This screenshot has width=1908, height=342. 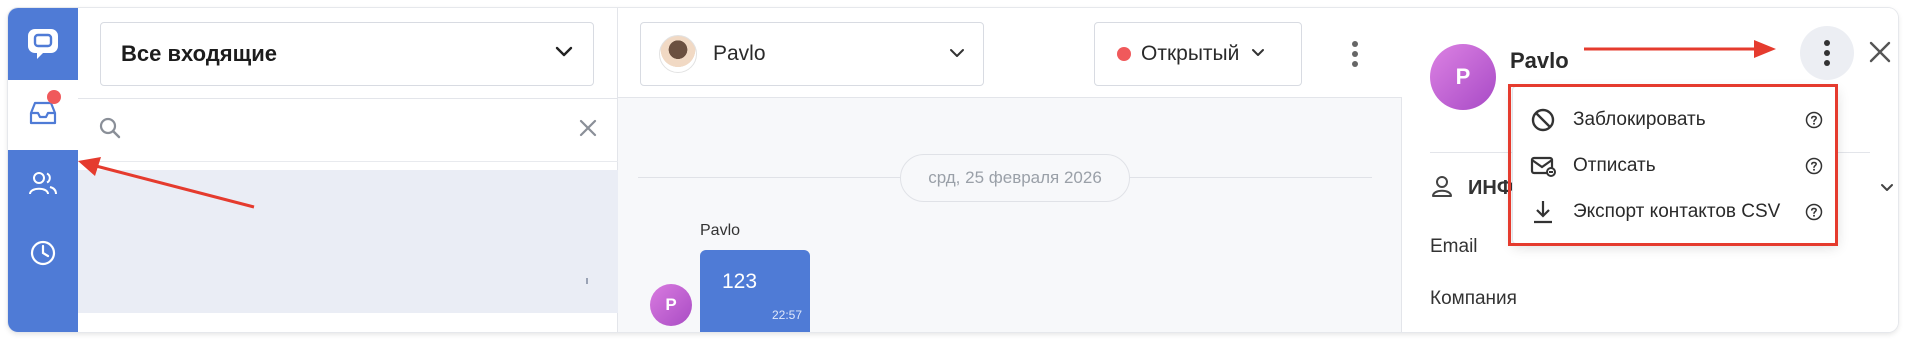 I want to click on block-icon, so click(x=1543, y=120).